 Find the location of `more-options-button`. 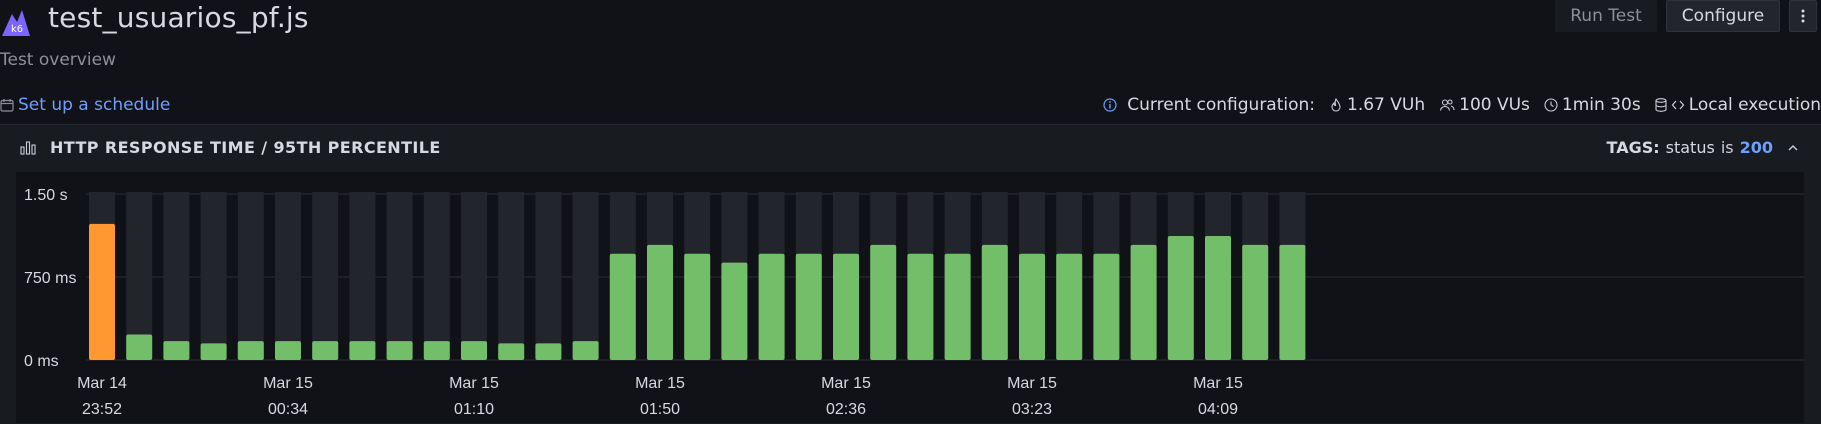

more-options-button is located at coordinates (1803, 16).